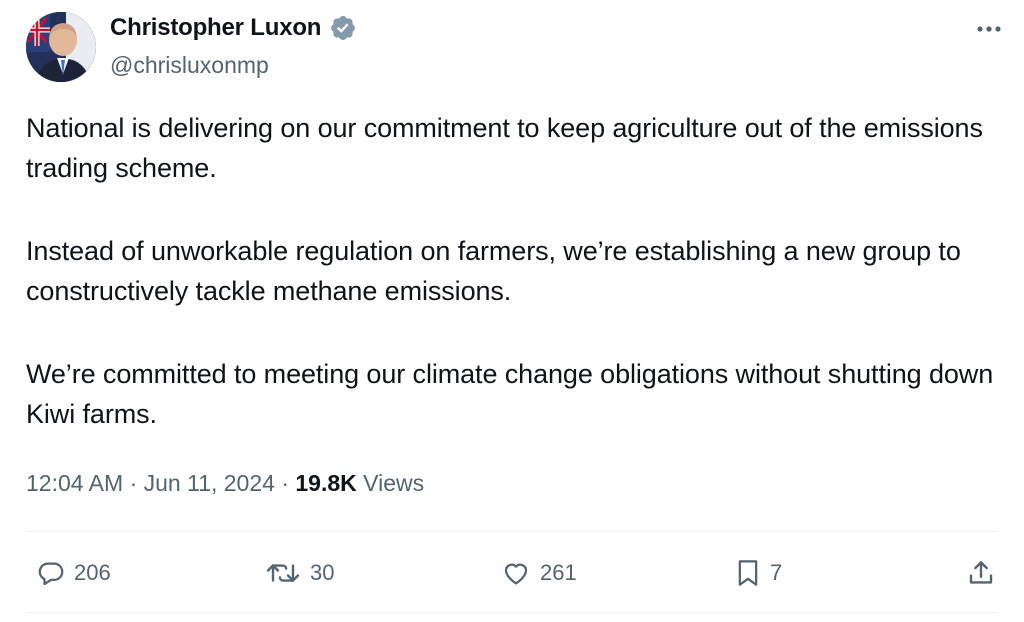 The height and width of the screenshot is (622, 1024). What do you see at coordinates (92, 572) in the screenshot?
I see `reply-count: 206` at bounding box center [92, 572].